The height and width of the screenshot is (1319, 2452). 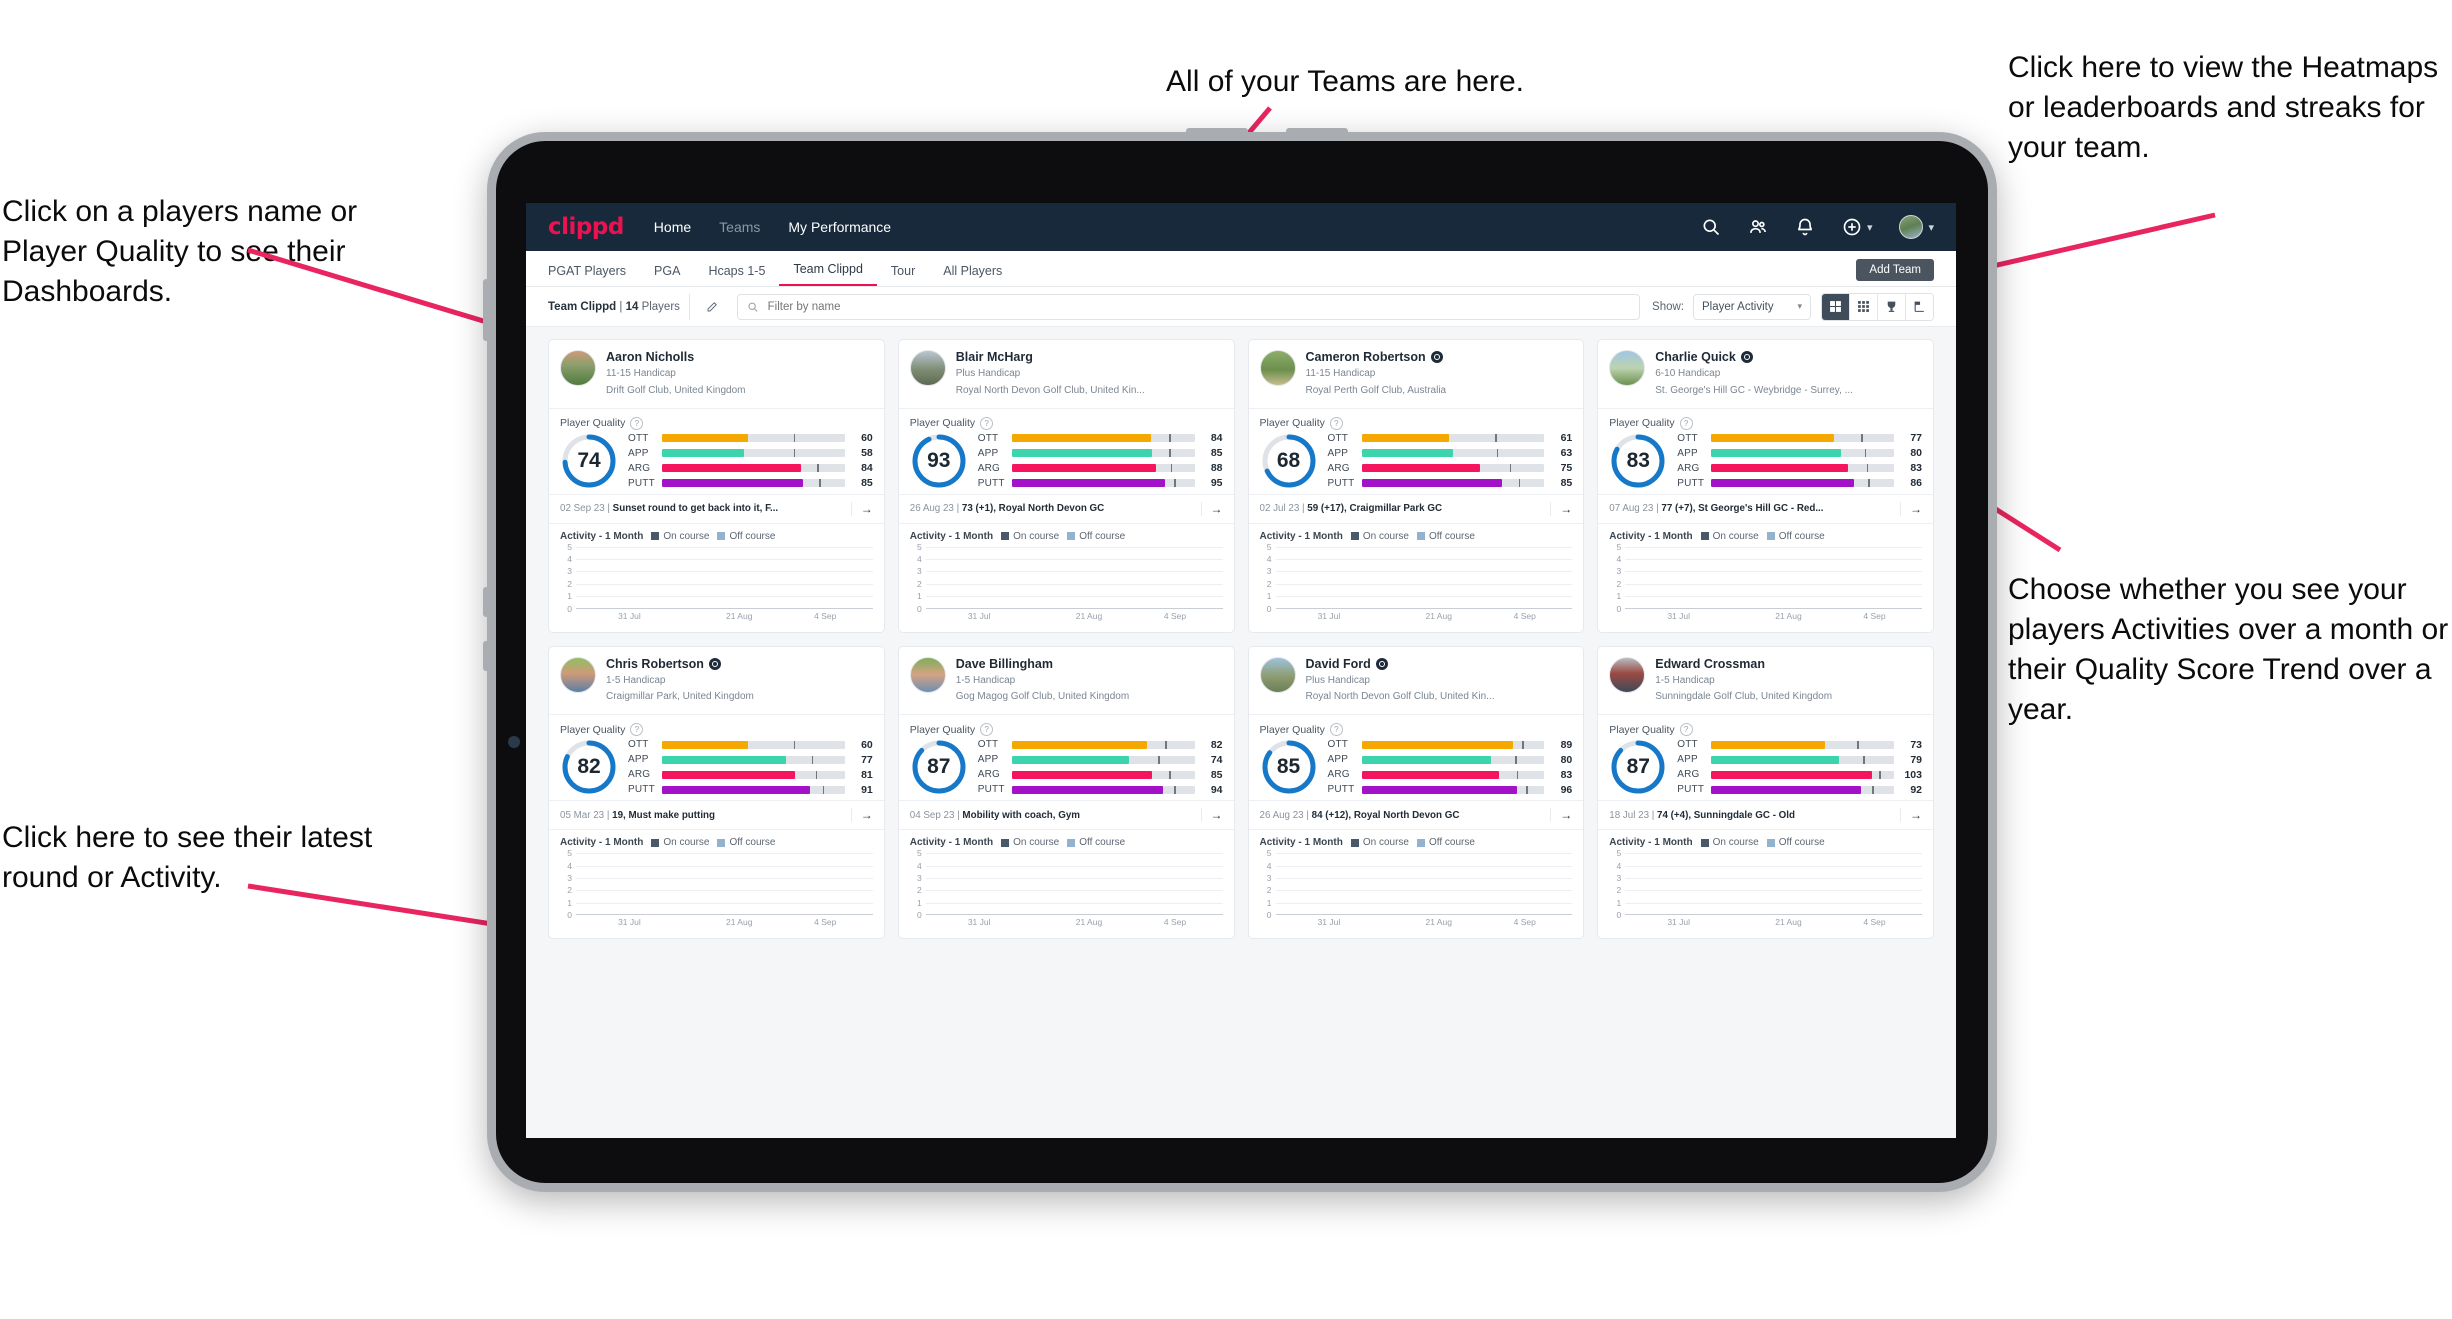 What do you see at coordinates (1874, 615) in the screenshot?
I see `x-axis-label: 4 Sep` at bounding box center [1874, 615].